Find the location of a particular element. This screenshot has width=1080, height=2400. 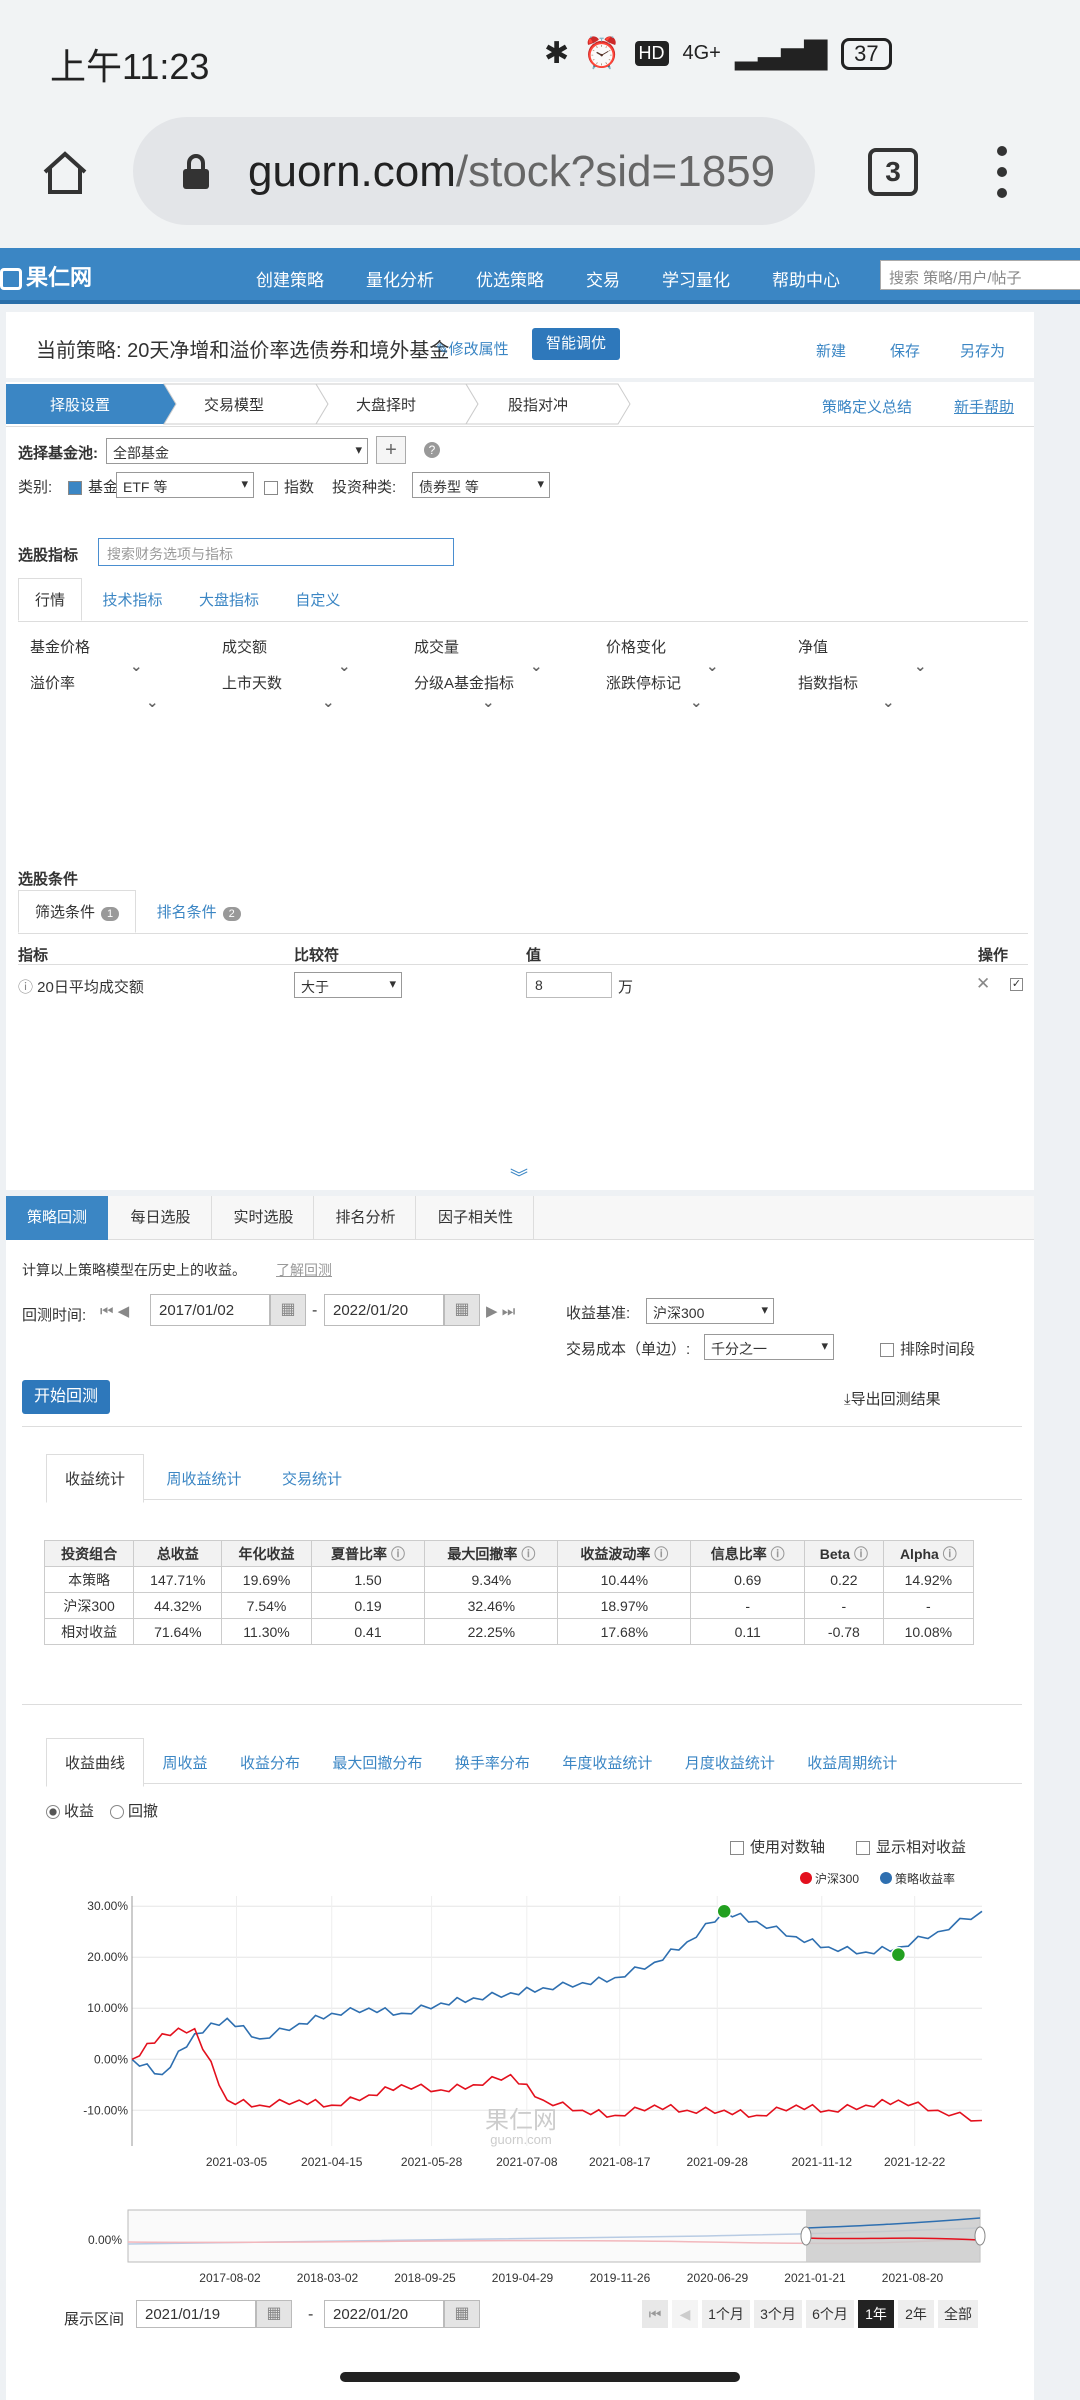

step-tab-trade: 交易模型 is located at coordinates (234, 405).